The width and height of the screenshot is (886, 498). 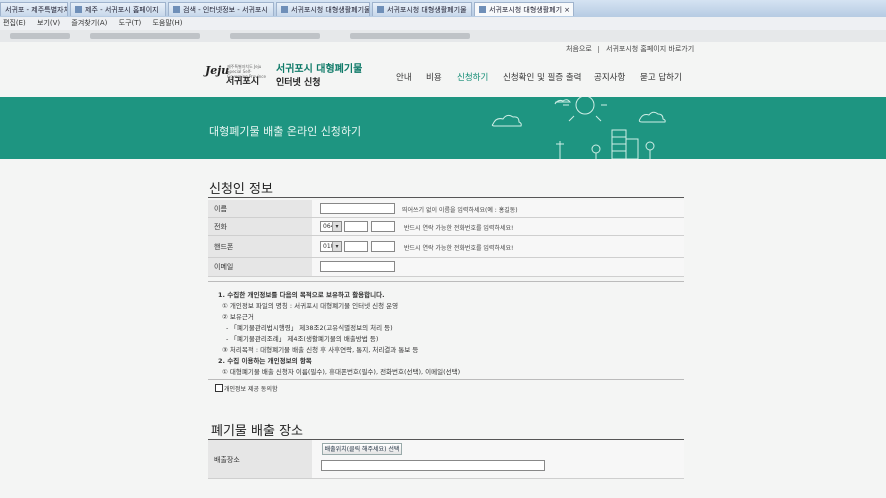 I want to click on field-label: 이름, so click(x=220, y=209).